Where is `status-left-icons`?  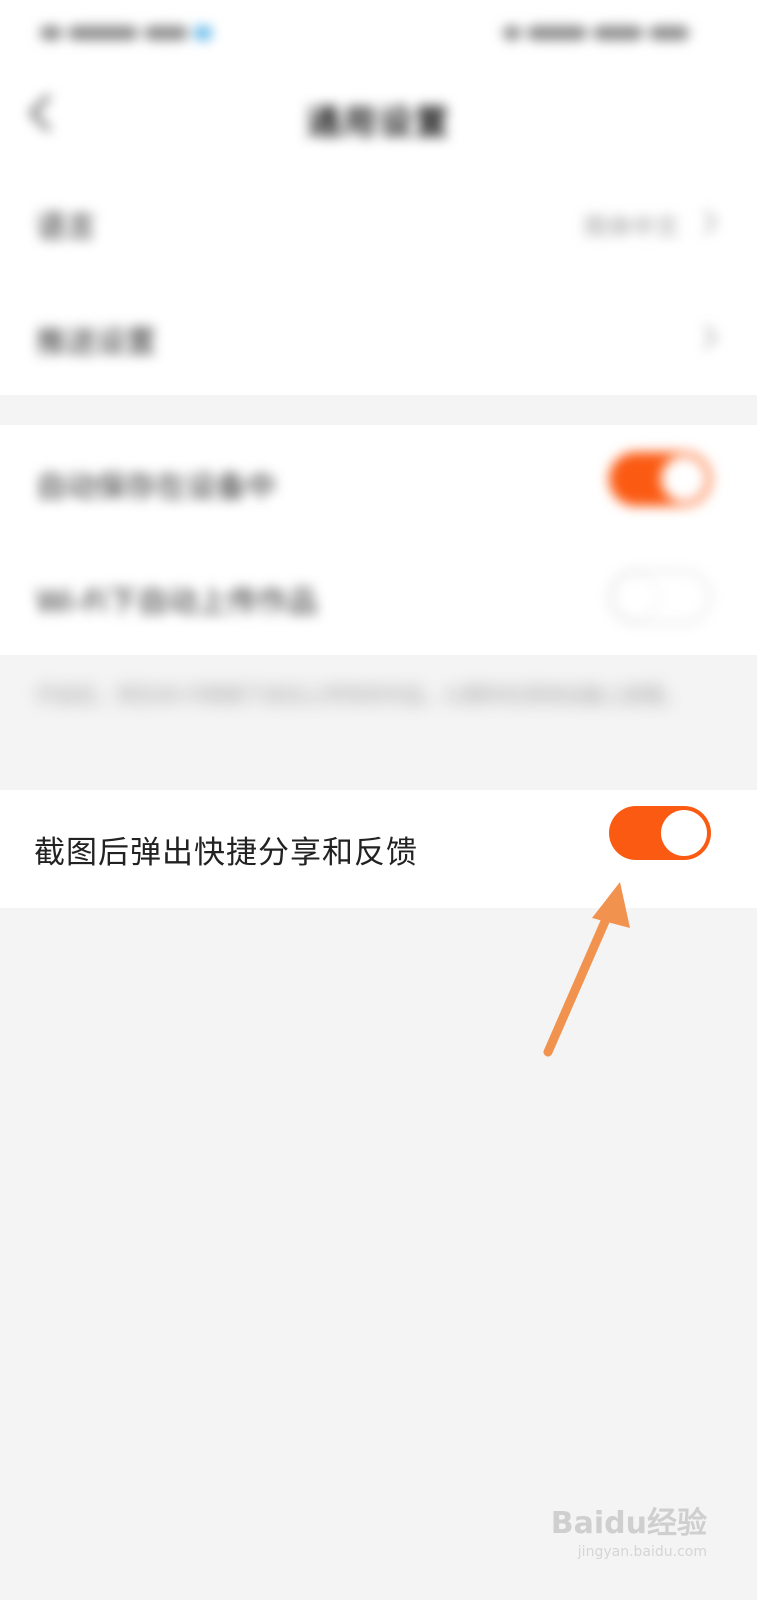
status-left-icons is located at coordinates (135, 31).